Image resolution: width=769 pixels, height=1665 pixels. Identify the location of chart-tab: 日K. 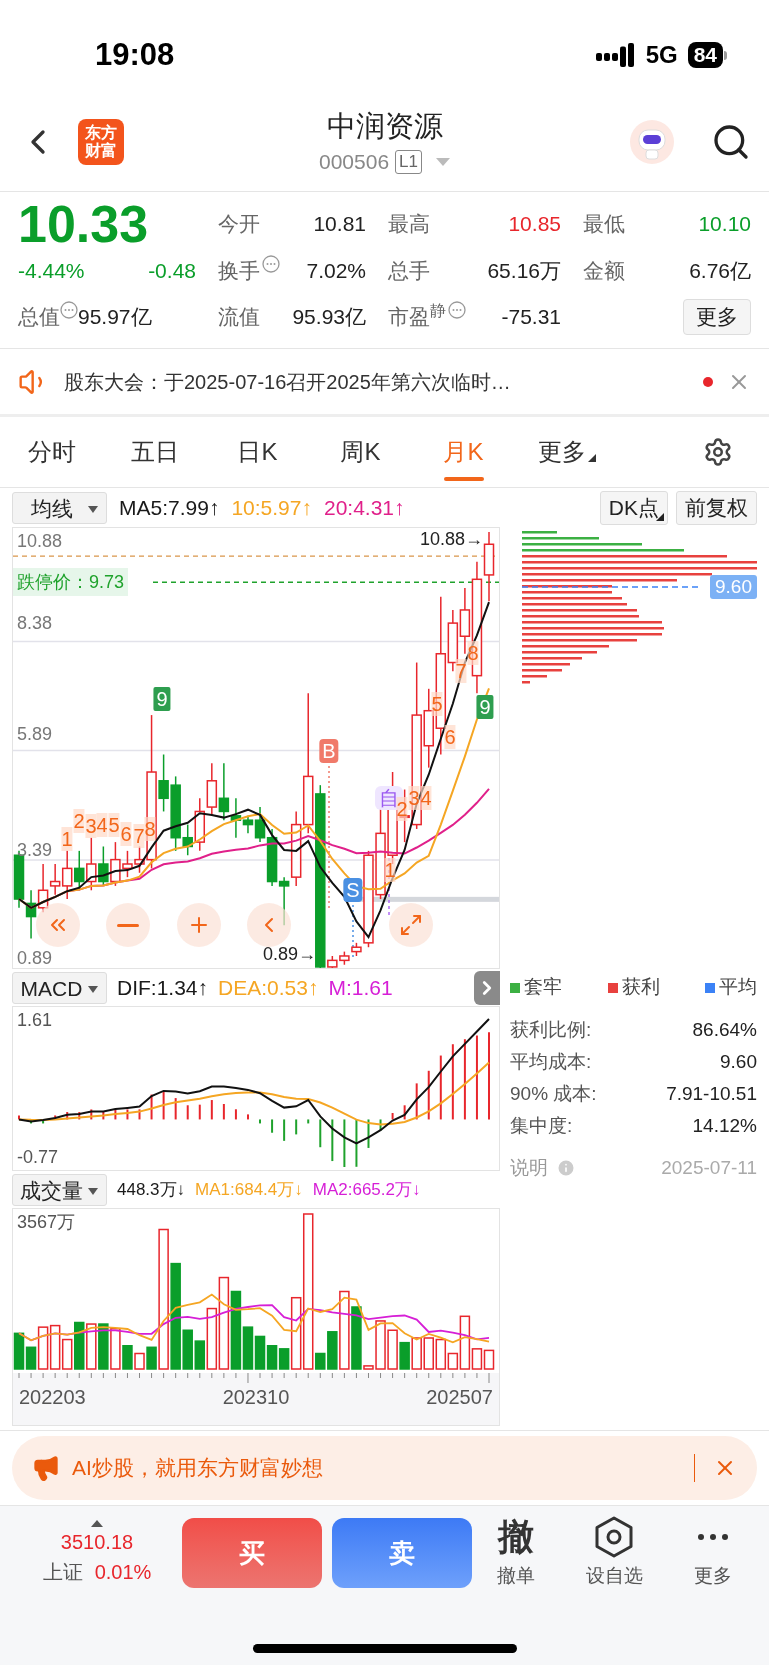
(257, 452).